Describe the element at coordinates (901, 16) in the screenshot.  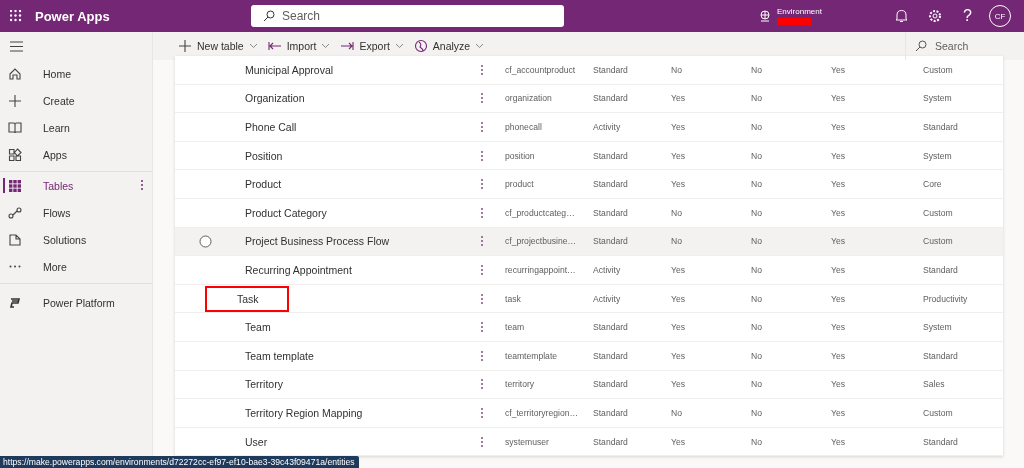
I see `bell-icon` at that location.